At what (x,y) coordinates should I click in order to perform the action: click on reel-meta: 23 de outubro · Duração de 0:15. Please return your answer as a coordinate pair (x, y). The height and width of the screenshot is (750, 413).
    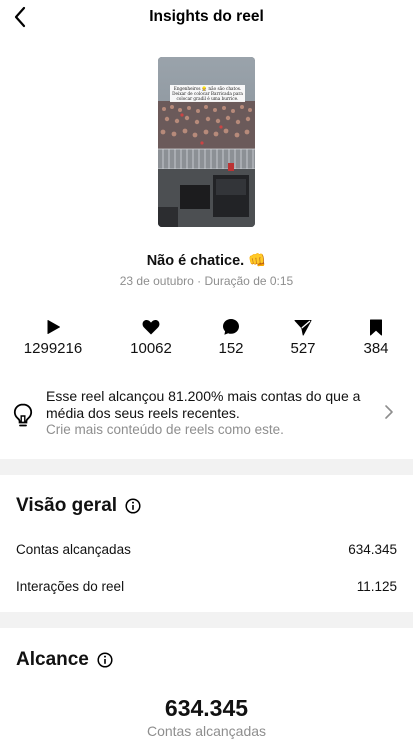
    Looking at the image, I should click on (206, 281).